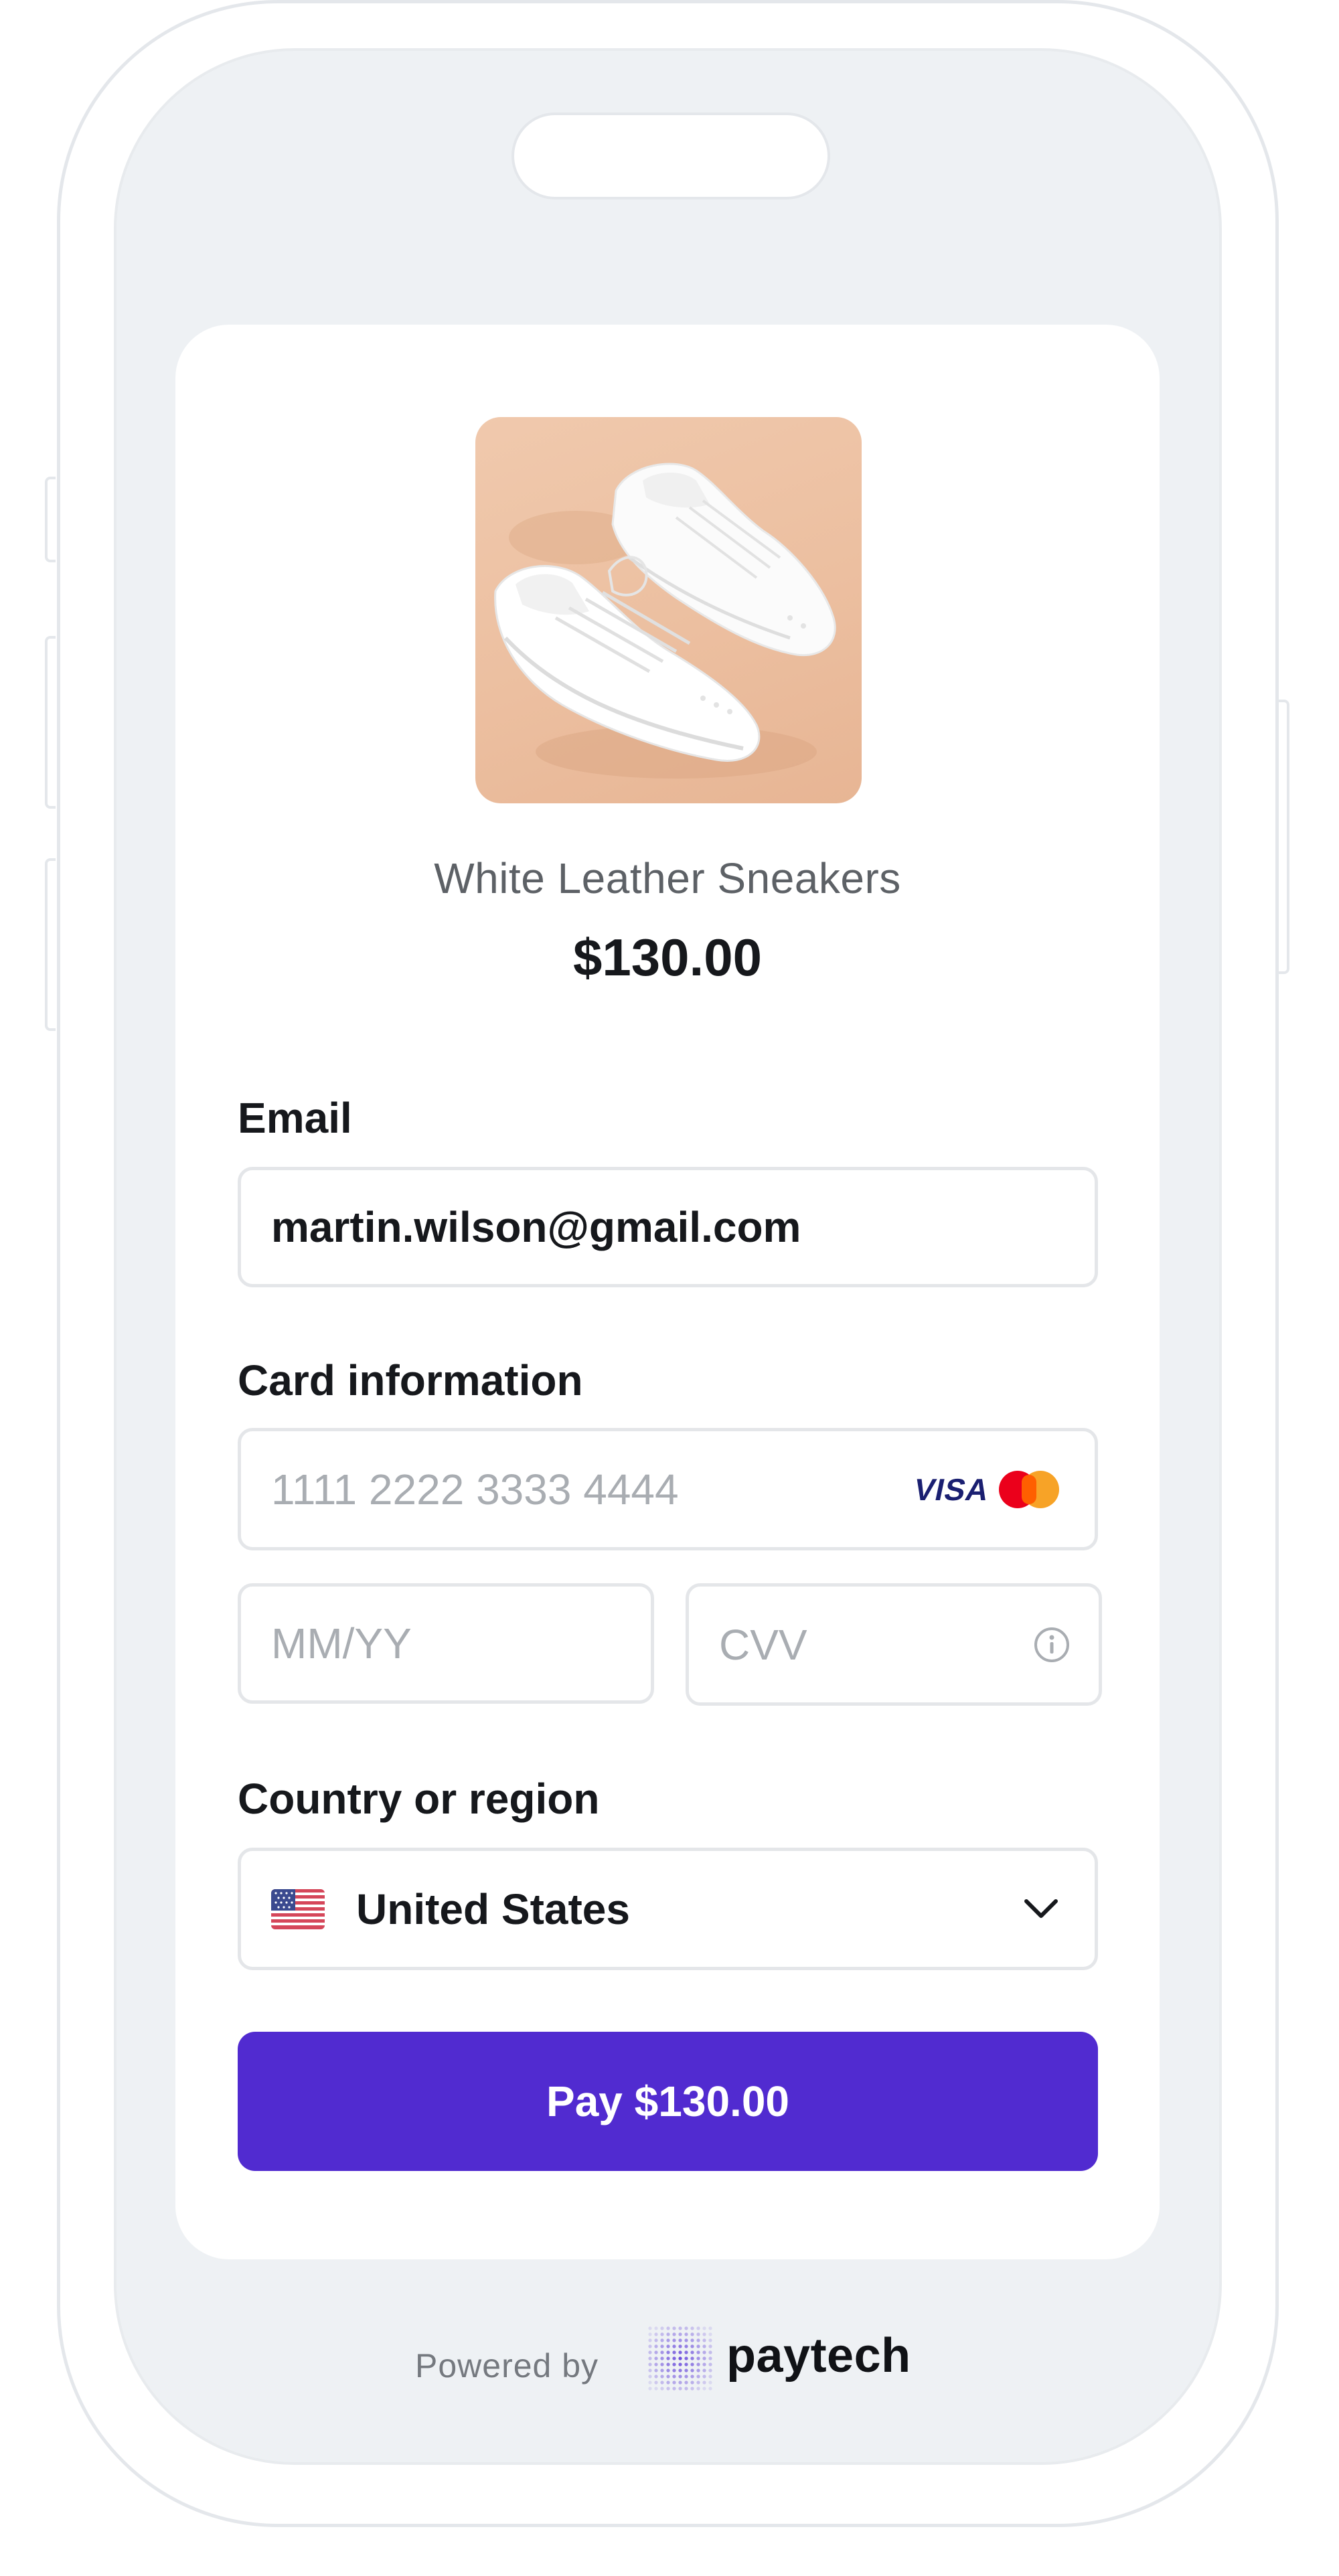  I want to click on product-price: $130.00, so click(667, 957).